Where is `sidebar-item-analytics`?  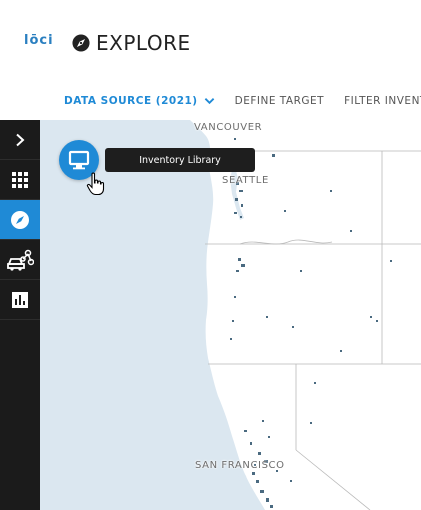
sidebar-item-analytics is located at coordinates (20, 300).